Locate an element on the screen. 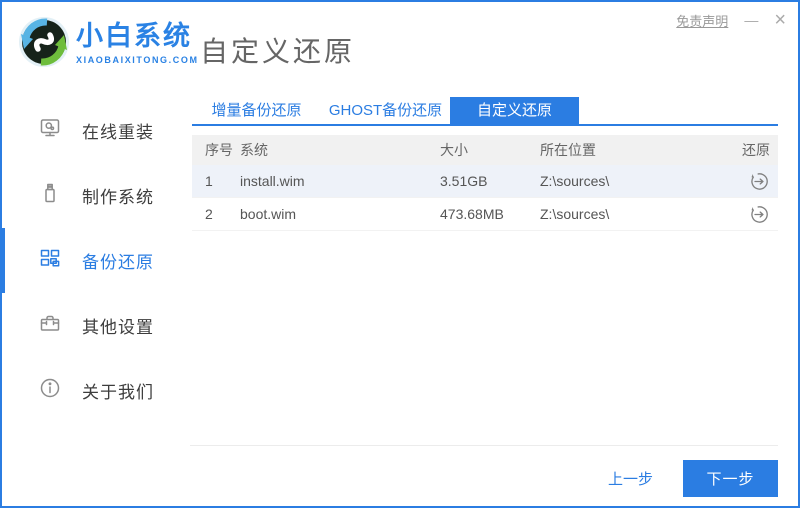  next-step-button: 下一步 is located at coordinates (730, 478).